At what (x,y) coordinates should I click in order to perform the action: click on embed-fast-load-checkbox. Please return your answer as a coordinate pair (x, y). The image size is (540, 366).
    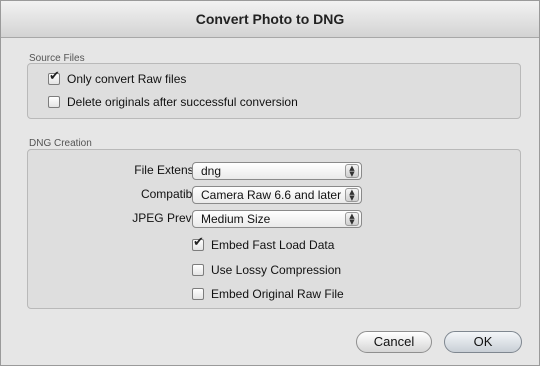
    Looking at the image, I should click on (198, 243).